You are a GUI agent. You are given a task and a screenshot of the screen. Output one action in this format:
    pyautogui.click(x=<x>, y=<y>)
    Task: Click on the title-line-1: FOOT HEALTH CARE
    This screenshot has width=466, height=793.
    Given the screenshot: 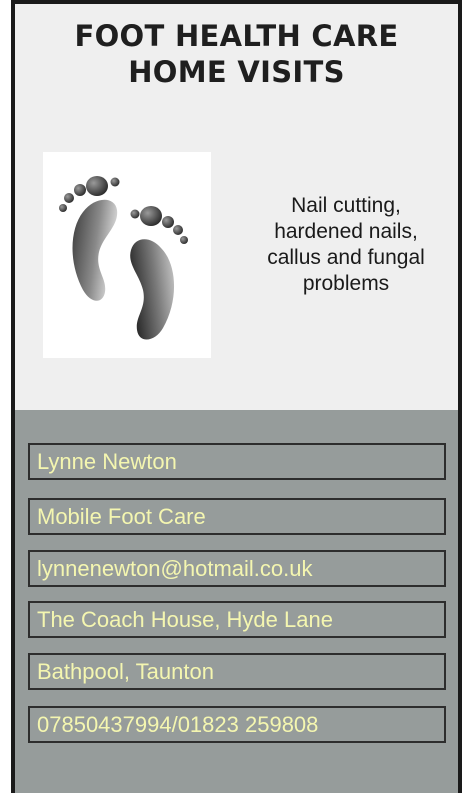 What is the action you would take?
    pyautogui.click(x=236, y=36)
    